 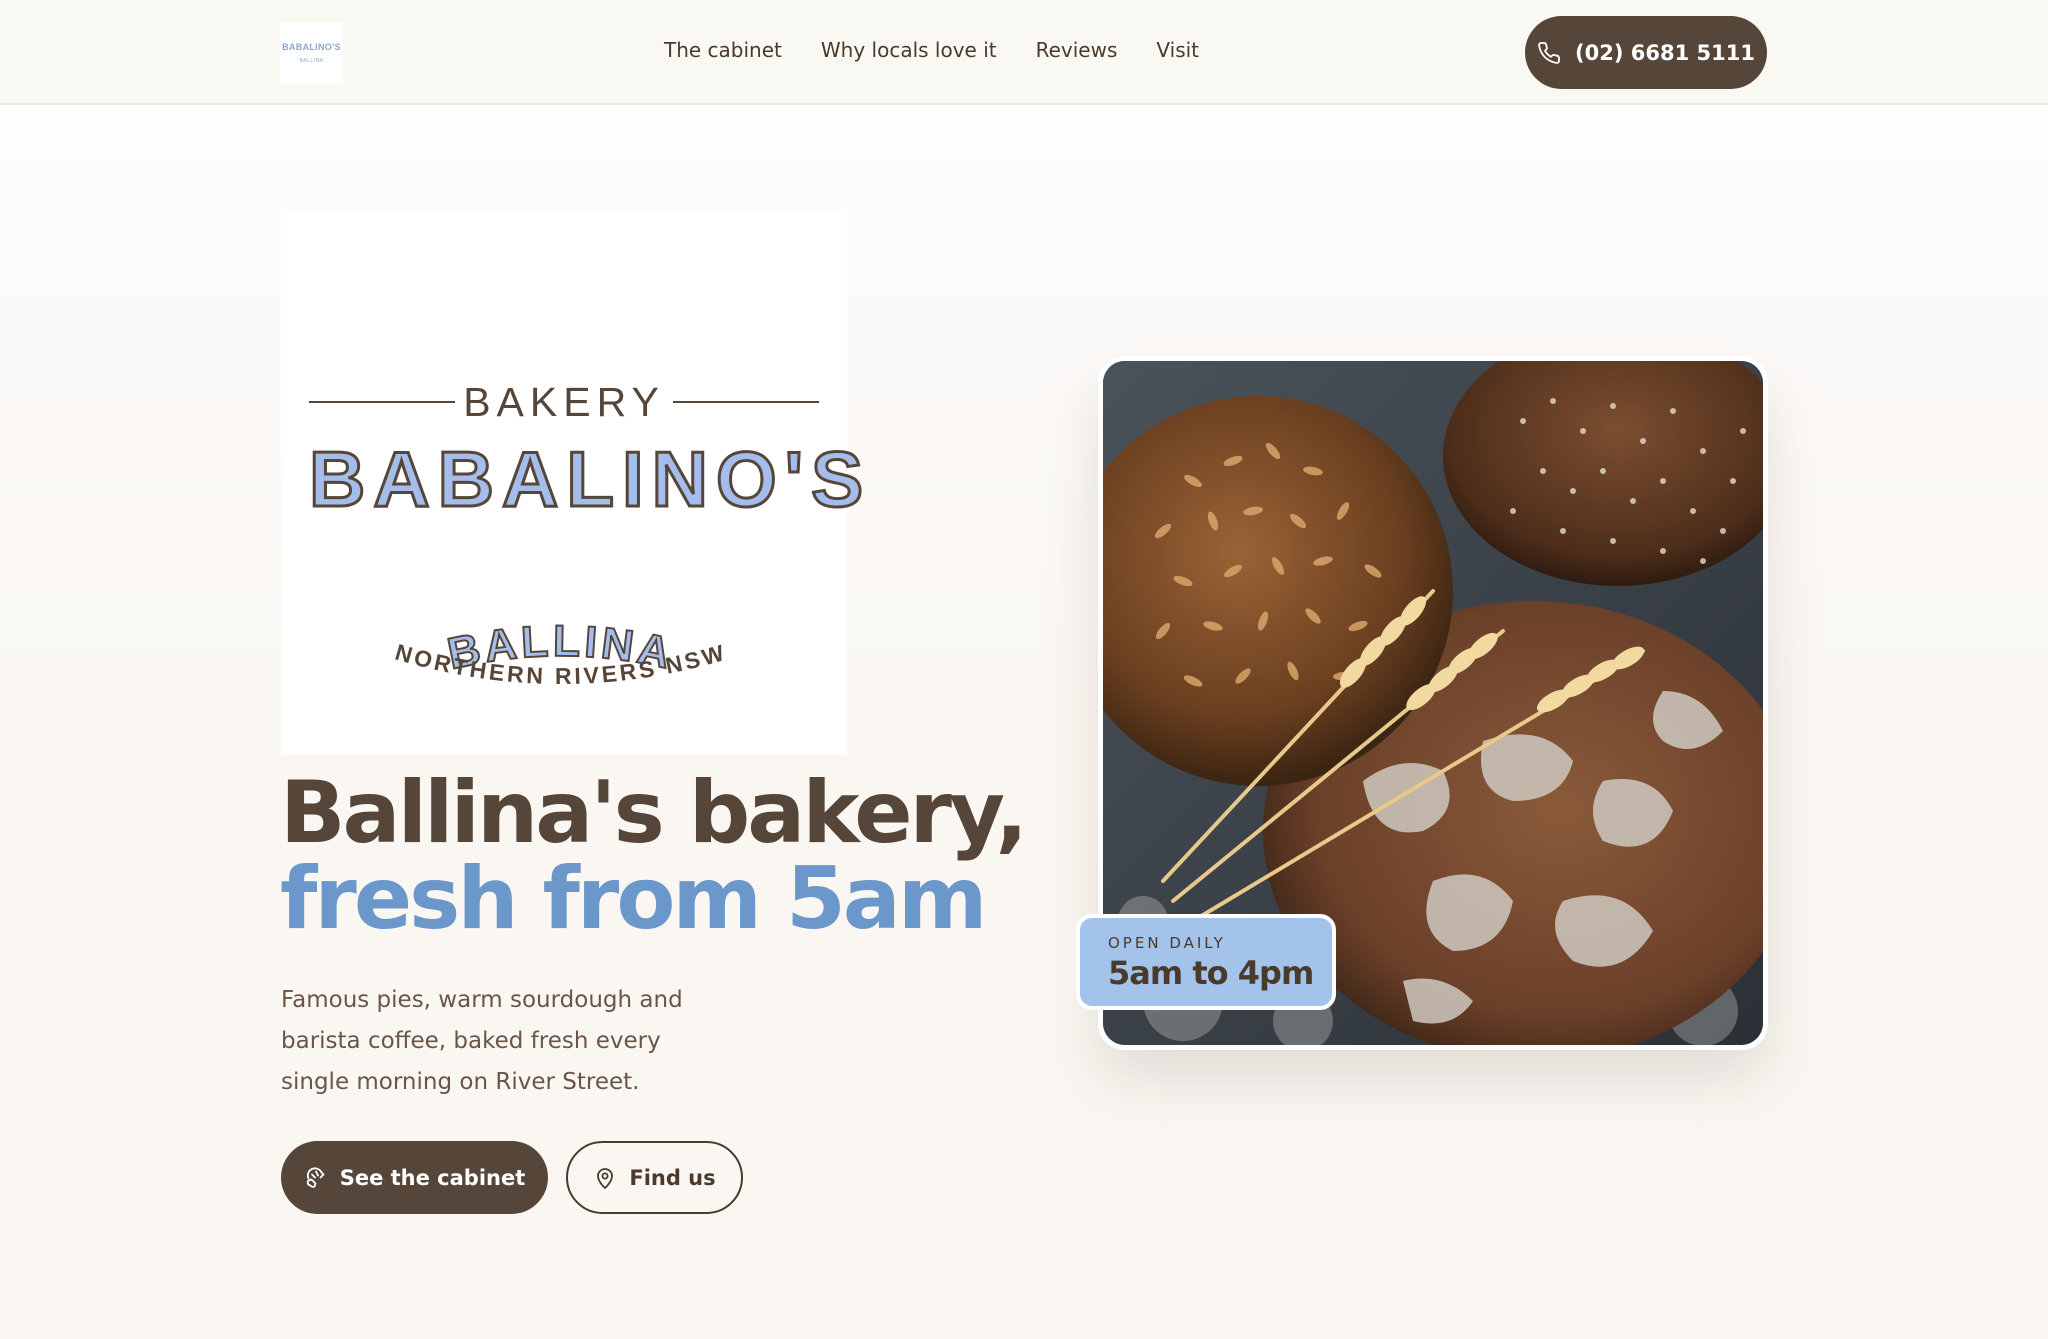 What do you see at coordinates (311, 46) in the screenshot?
I see `nav-logo-name: BABALINO'S` at bounding box center [311, 46].